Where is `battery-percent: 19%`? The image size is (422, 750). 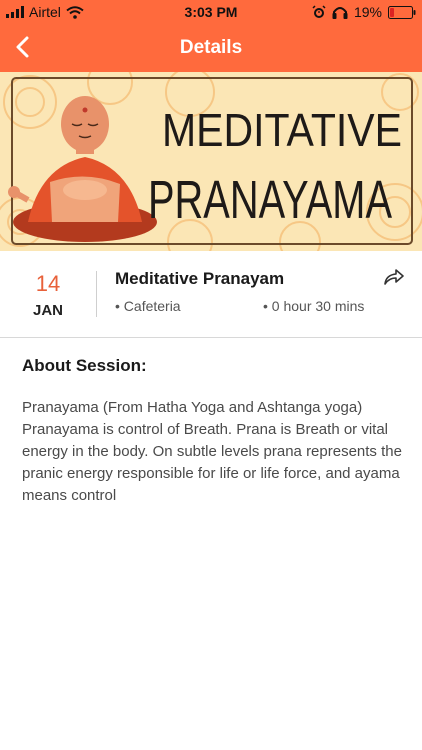 battery-percent: 19% is located at coordinates (367, 12).